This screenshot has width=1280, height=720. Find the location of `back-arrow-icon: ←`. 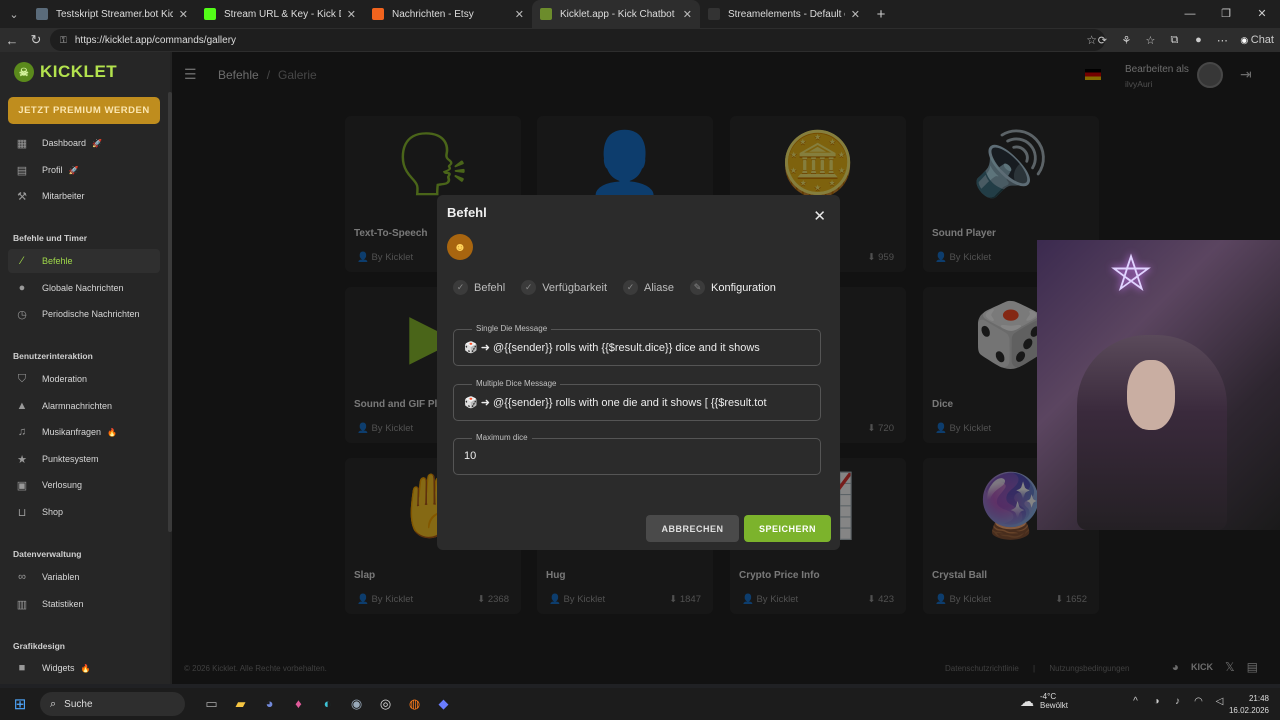

back-arrow-icon: ← is located at coordinates (12, 40).